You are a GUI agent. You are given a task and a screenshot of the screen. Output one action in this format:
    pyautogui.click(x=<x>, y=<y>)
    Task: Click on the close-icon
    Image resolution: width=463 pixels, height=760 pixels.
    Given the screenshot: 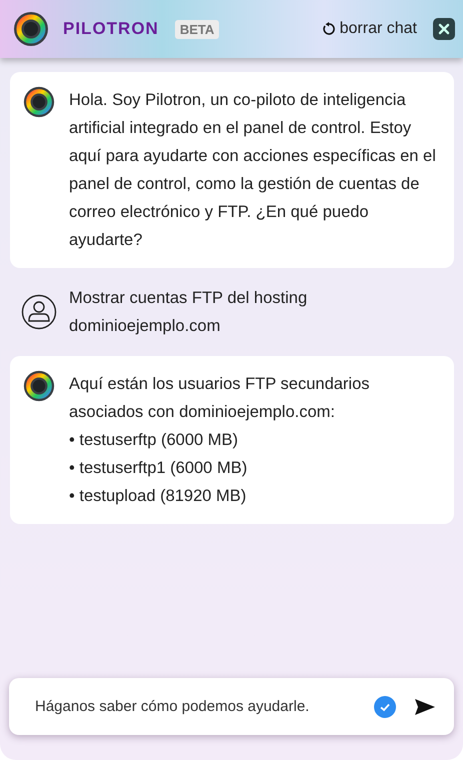 What is the action you would take?
    pyautogui.click(x=444, y=29)
    